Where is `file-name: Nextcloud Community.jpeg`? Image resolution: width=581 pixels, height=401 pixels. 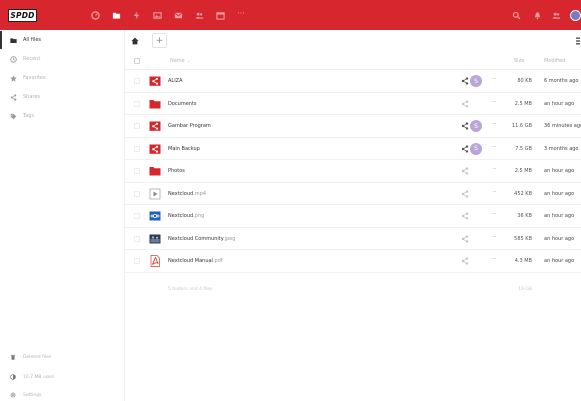 file-name: Nextcloud Community.jpeg is located at coordinates (201, 239).